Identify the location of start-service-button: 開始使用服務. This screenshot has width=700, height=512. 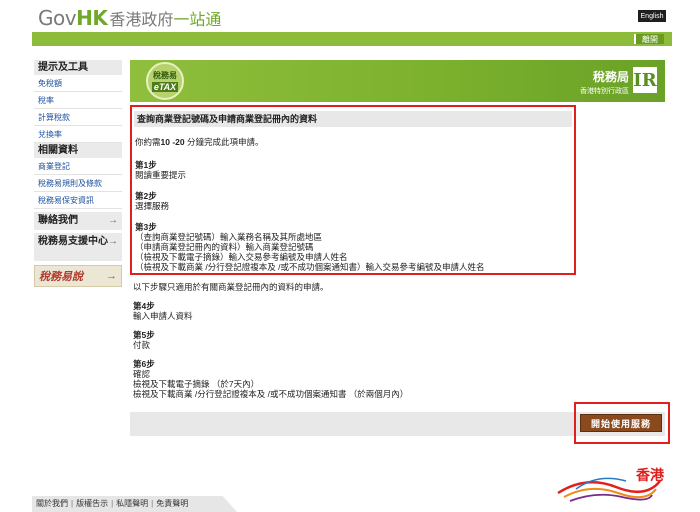
(621, 423).